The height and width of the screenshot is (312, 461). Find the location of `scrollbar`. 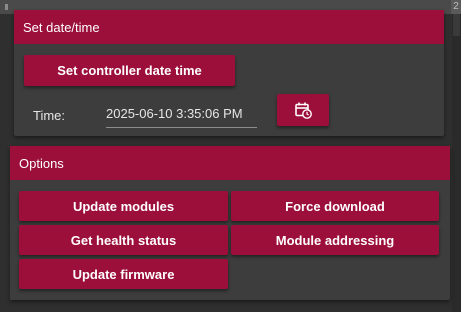

scrollbar is located at coordinates (456, 163).